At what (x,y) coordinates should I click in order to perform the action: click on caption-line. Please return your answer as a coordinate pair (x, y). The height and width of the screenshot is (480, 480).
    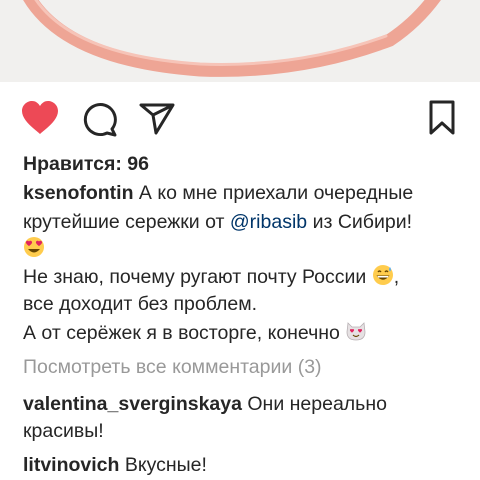
    Looking at the image, I should click on (34, 248).